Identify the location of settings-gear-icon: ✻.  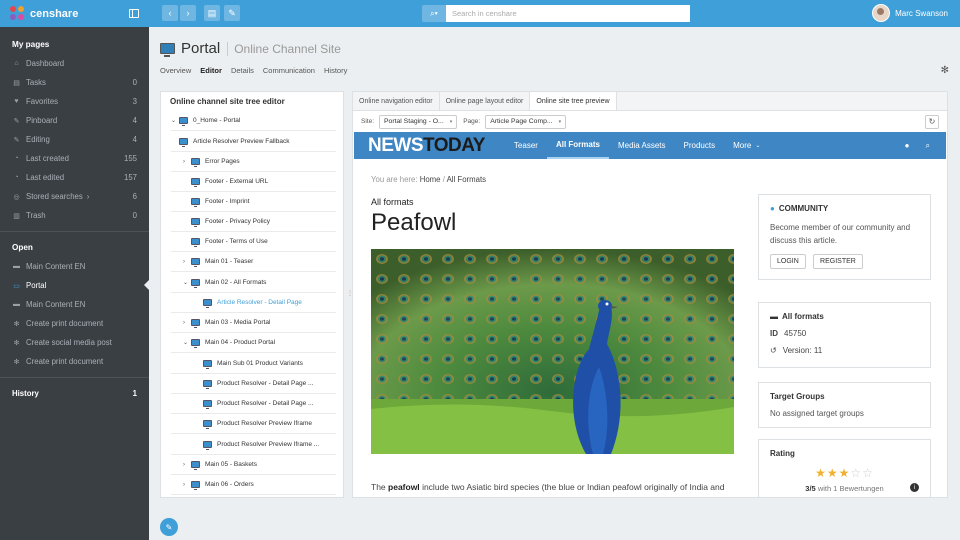
(945, 70).